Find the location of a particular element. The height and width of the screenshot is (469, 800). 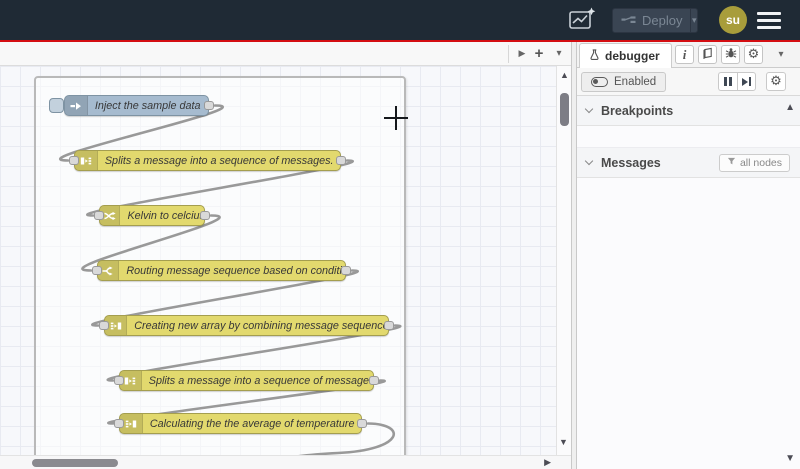

info-icon: i is located at coordinates (684, 54).